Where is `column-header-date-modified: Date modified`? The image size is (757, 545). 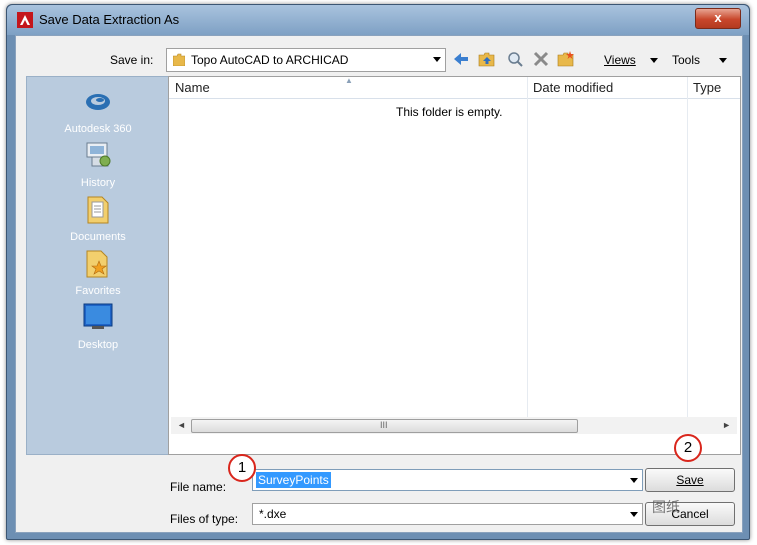 column-header-date-modified: Date modified is located at coordinates (607, 88).